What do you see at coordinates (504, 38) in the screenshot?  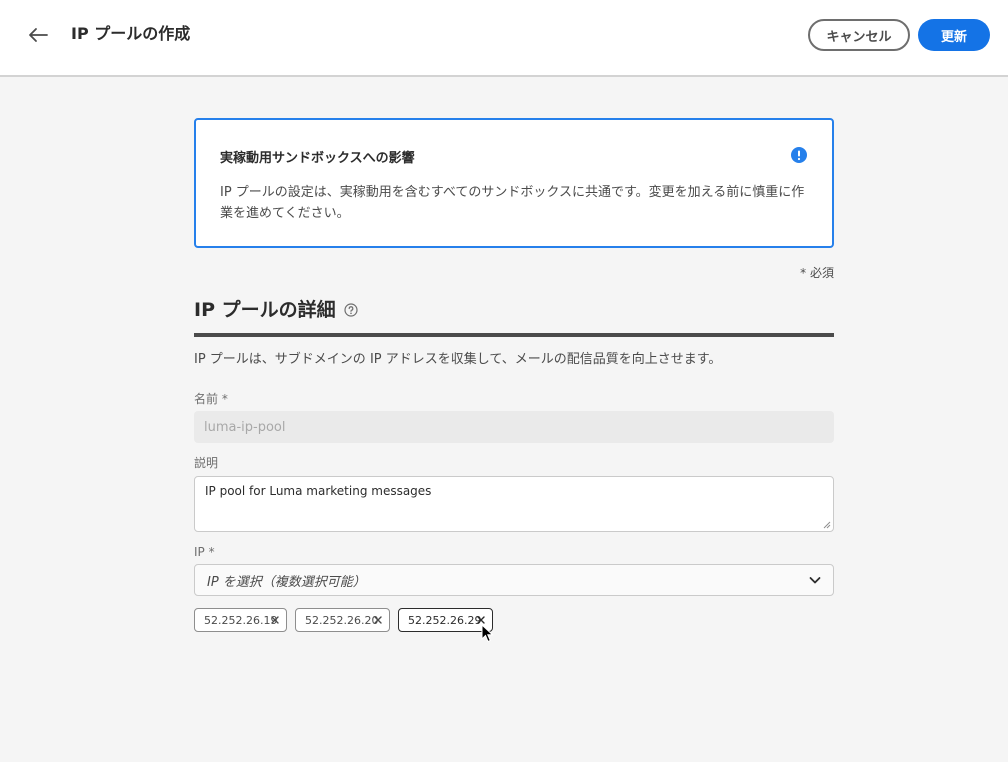 I see `header-bar: IP プールの作成 キャンセル 更新` at bounding box center [504, 38].